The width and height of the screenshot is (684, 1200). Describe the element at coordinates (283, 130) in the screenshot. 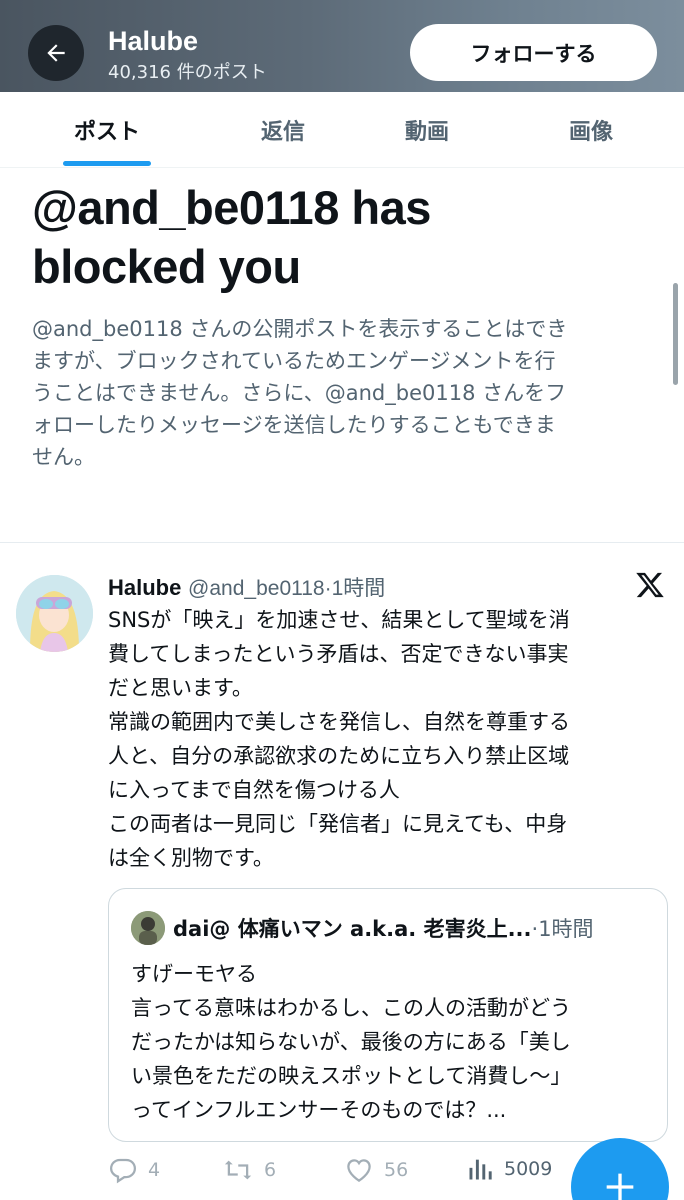

I see `tab-replies: 返信` at that location.